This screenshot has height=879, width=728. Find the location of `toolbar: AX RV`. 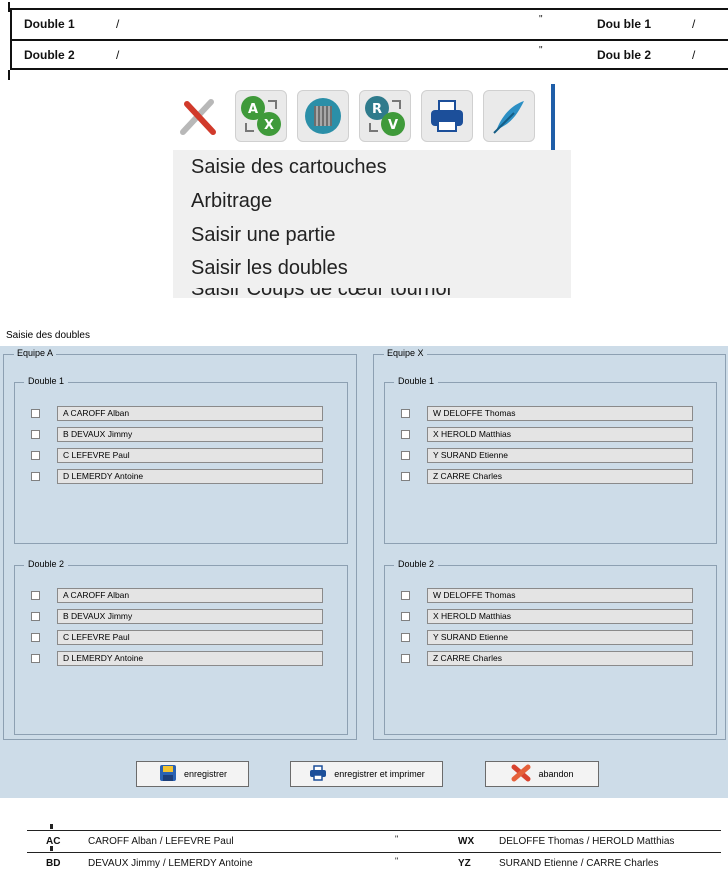

toolbar: AX RV is located at coordinates (364, 117).